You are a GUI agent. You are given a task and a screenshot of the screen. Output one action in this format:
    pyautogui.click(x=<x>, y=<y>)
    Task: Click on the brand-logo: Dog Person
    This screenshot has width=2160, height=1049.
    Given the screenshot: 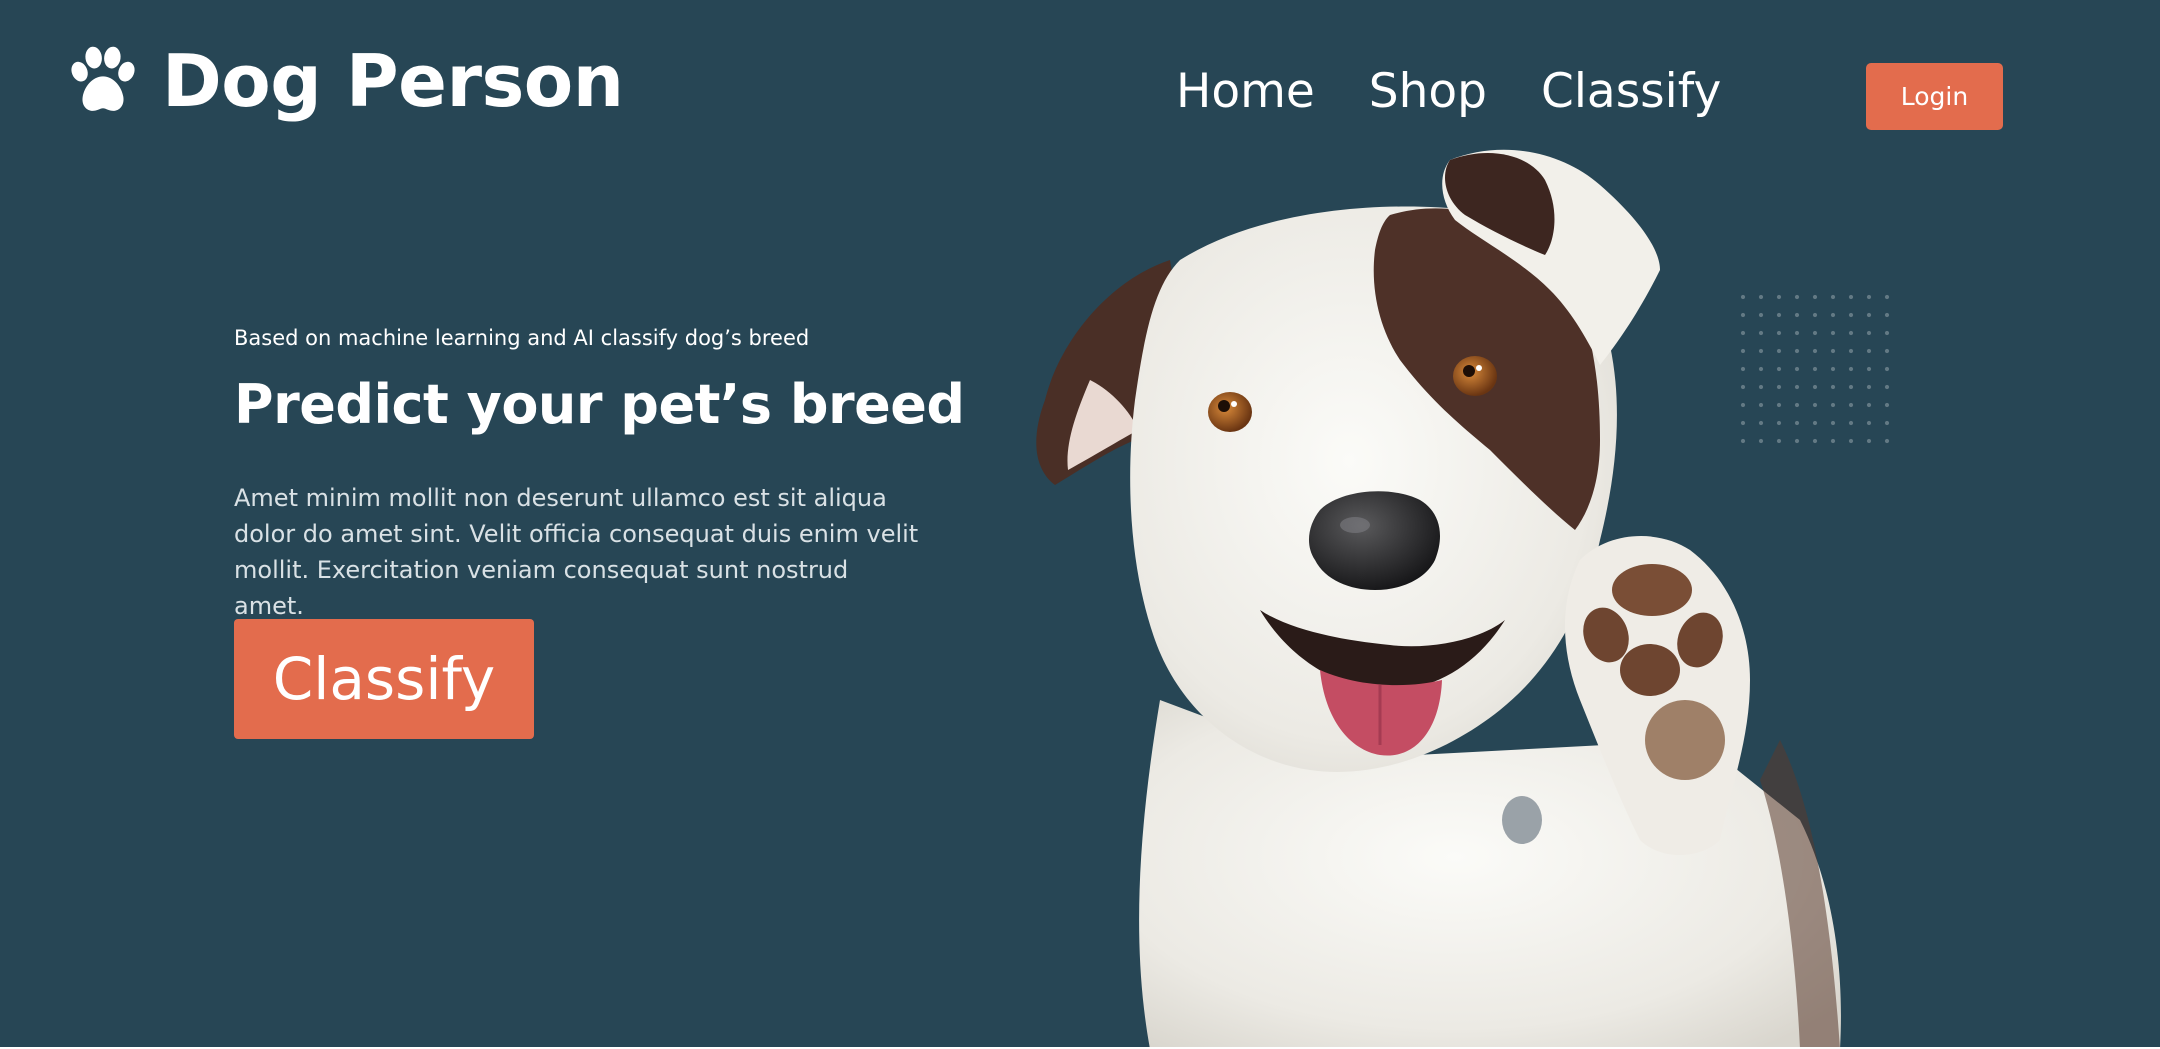 What is the action you would take?
    pyautogui.click(x=344, y=81)
    